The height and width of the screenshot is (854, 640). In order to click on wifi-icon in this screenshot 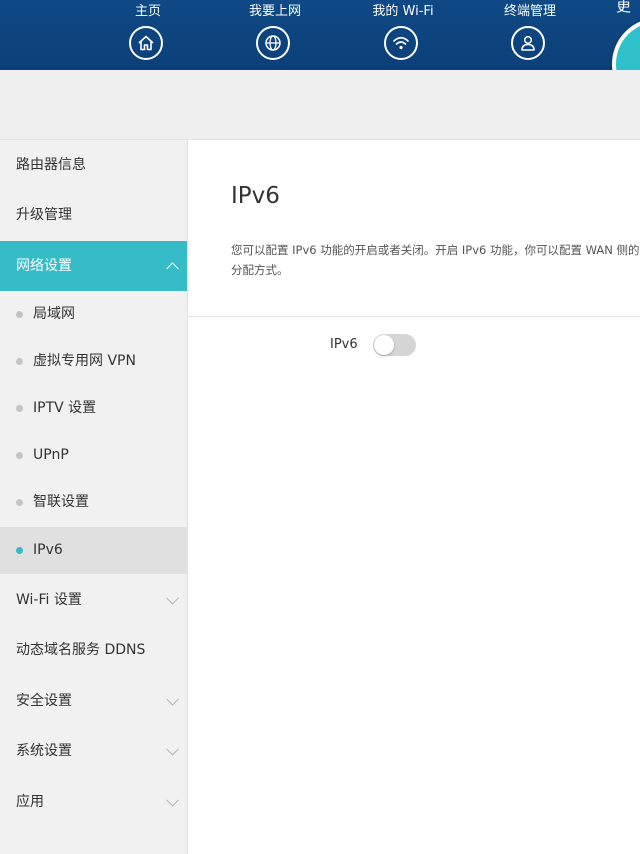, I will do `click(401, 43)`.